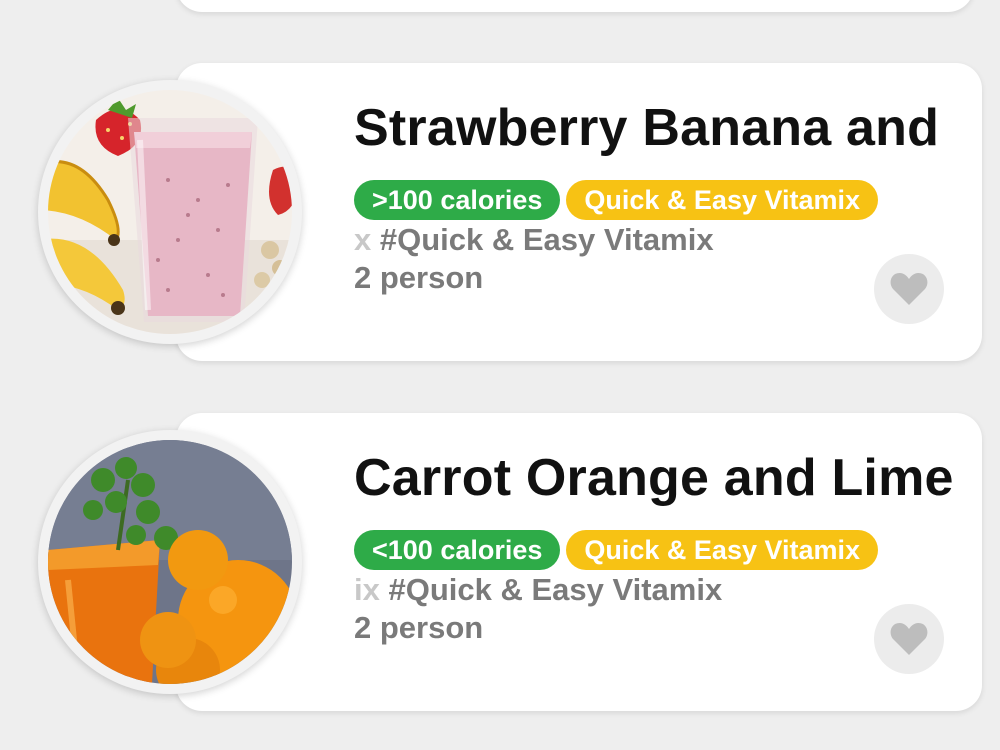 The height and width of the screenshot is (750, 1000). I want to click on strawberry-banana-smoothie-image, so click(170, 212).